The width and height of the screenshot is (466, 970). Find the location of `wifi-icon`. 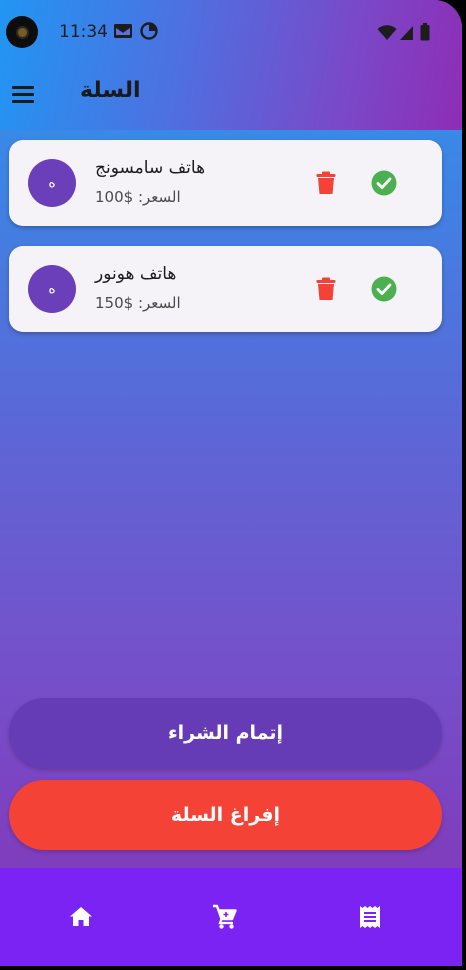

wifi-icon is located at coordinates (387, 32).